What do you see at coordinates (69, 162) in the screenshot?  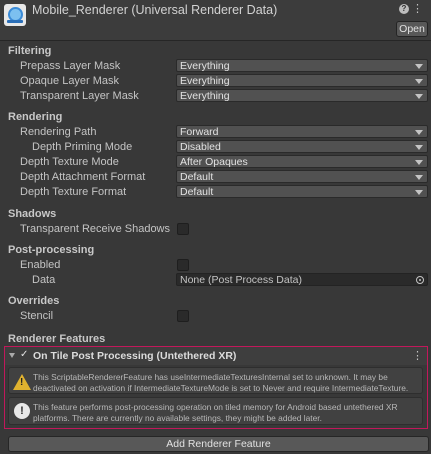 I see `depth-texture-mode-label: Depth Texture Mode` at bounding box center [69, 162].